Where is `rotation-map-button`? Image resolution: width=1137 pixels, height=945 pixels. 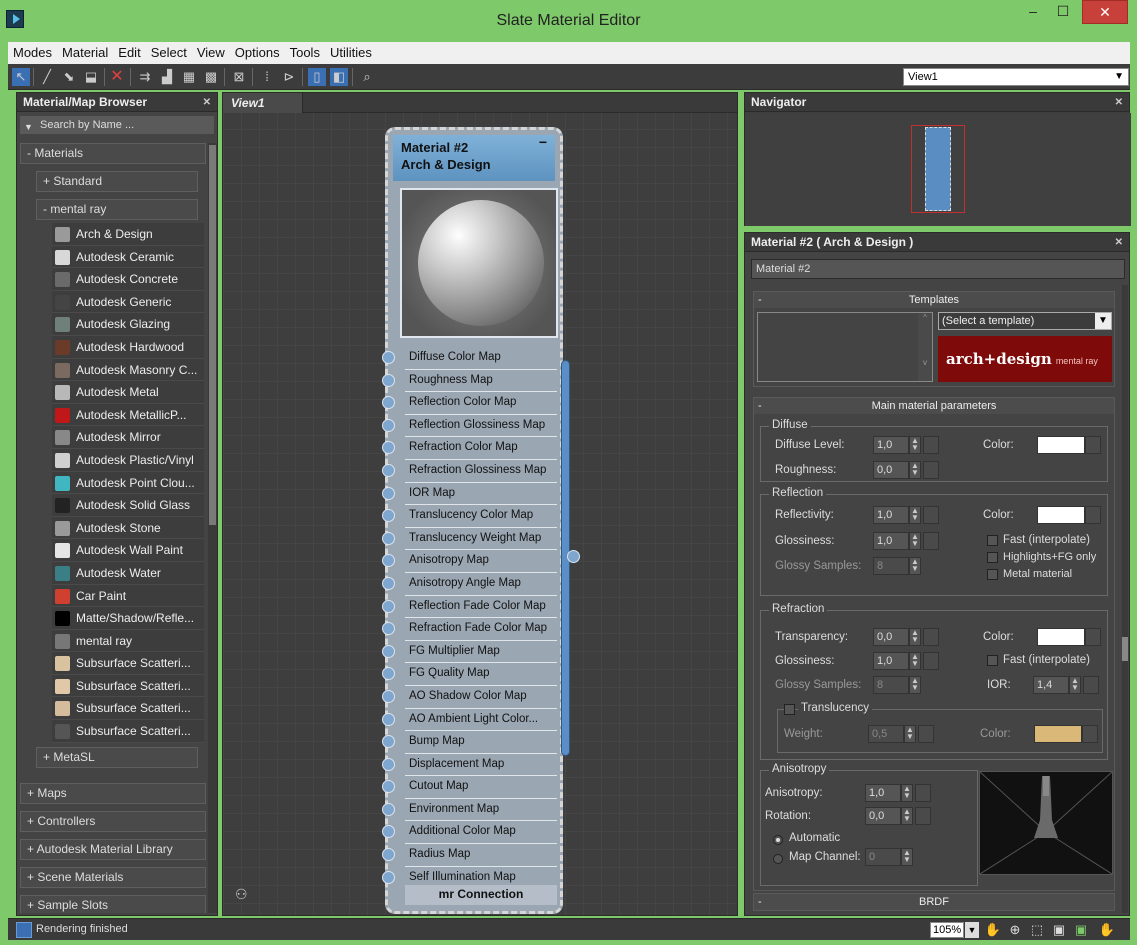 rotation-map-button is located at coordinates (923, 816).